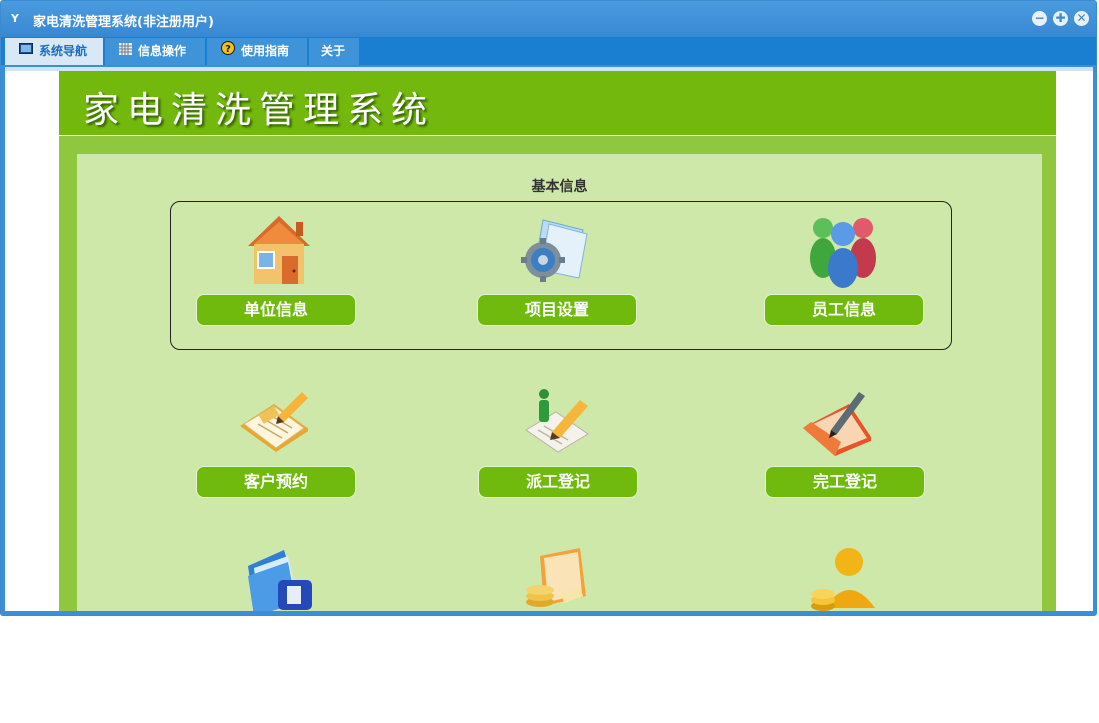 Image resolution: width=1099 pixels, height=723 pixels. What do you see at coordinates (837, 423) in the screenshot?
I see `folder-pen-icon` at bounding box center [837, 423].